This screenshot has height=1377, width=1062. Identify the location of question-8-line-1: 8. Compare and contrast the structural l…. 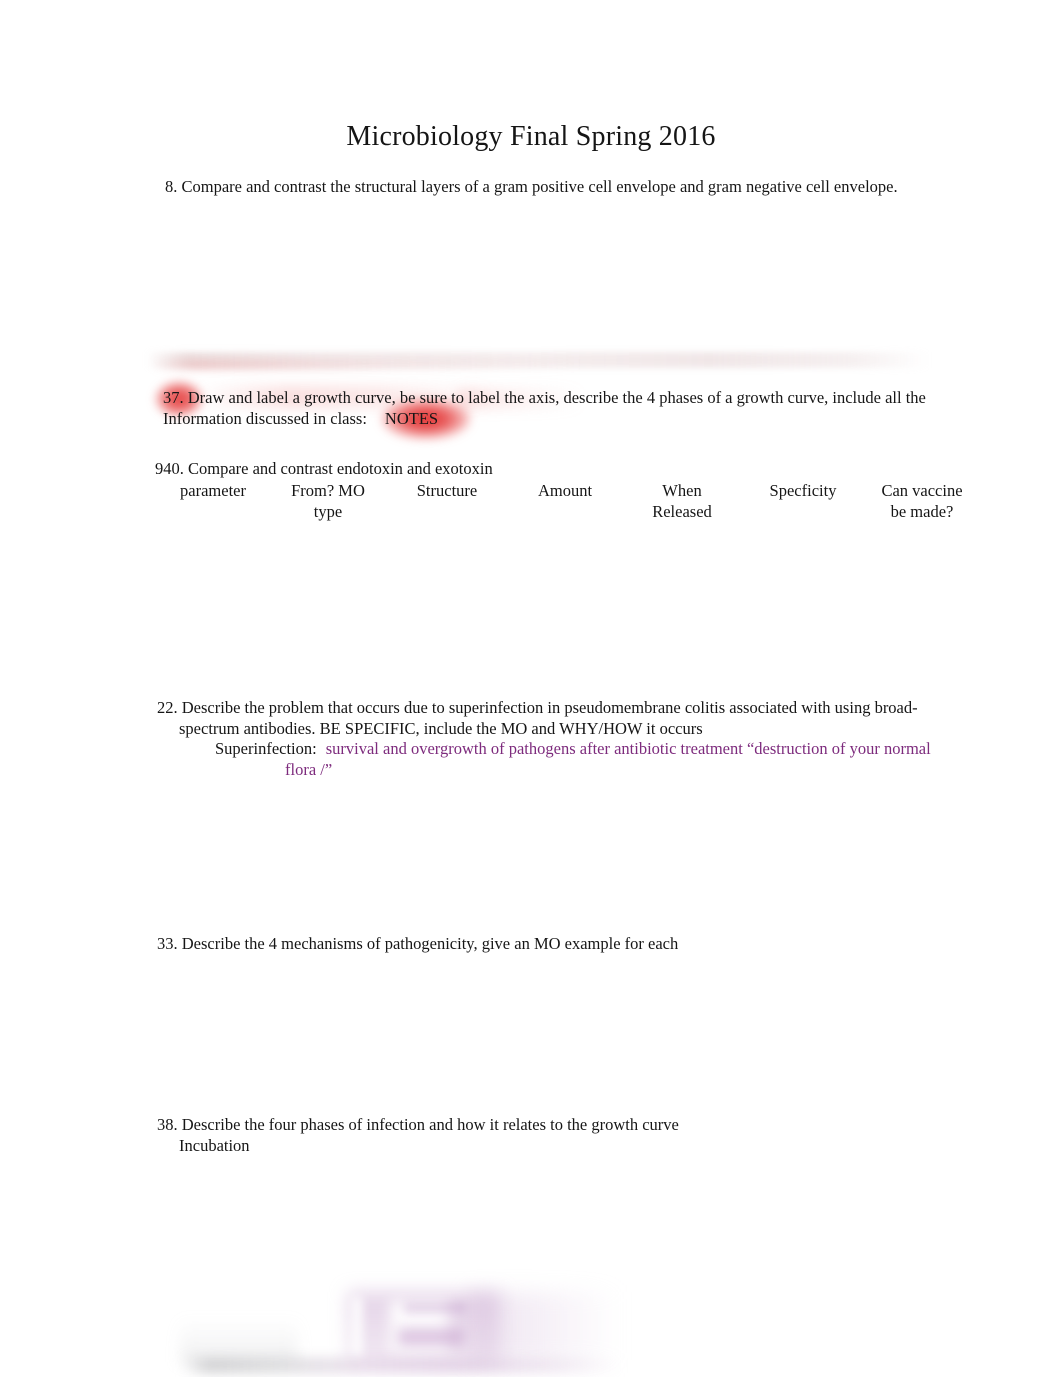
(531, 186).